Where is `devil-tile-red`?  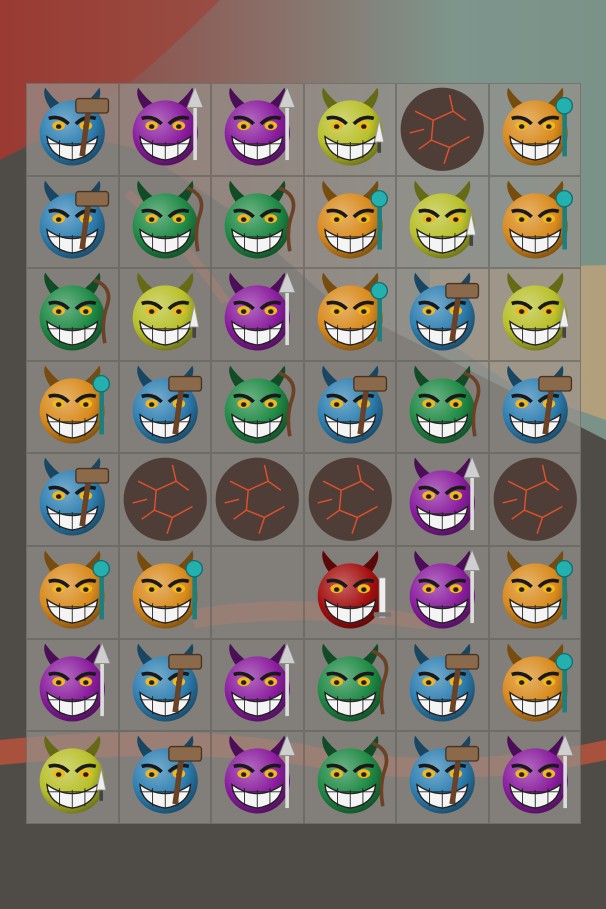
devil-tile-red is located at coordinates (349, 592).